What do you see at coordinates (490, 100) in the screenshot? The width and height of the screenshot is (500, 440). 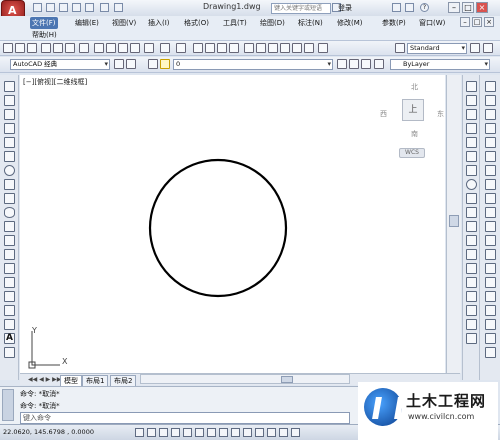 I see `copy-object-icon` at bounding box center [490, 100].